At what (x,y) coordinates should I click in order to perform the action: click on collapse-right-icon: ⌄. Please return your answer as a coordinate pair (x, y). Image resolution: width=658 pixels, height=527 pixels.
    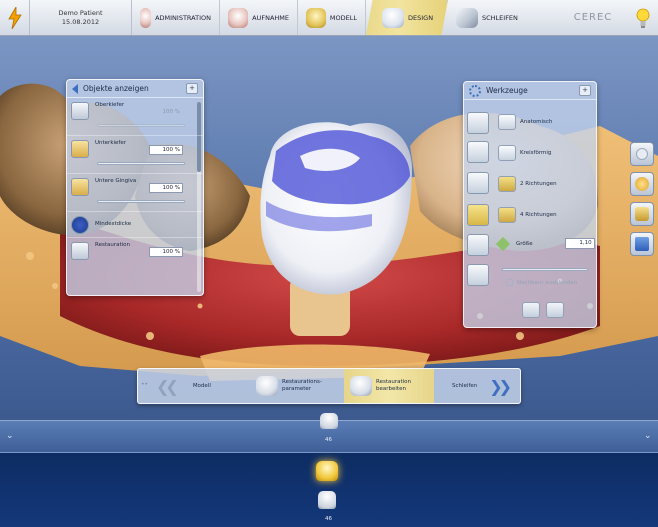
    Looking at the image, I should click on (648, 436).